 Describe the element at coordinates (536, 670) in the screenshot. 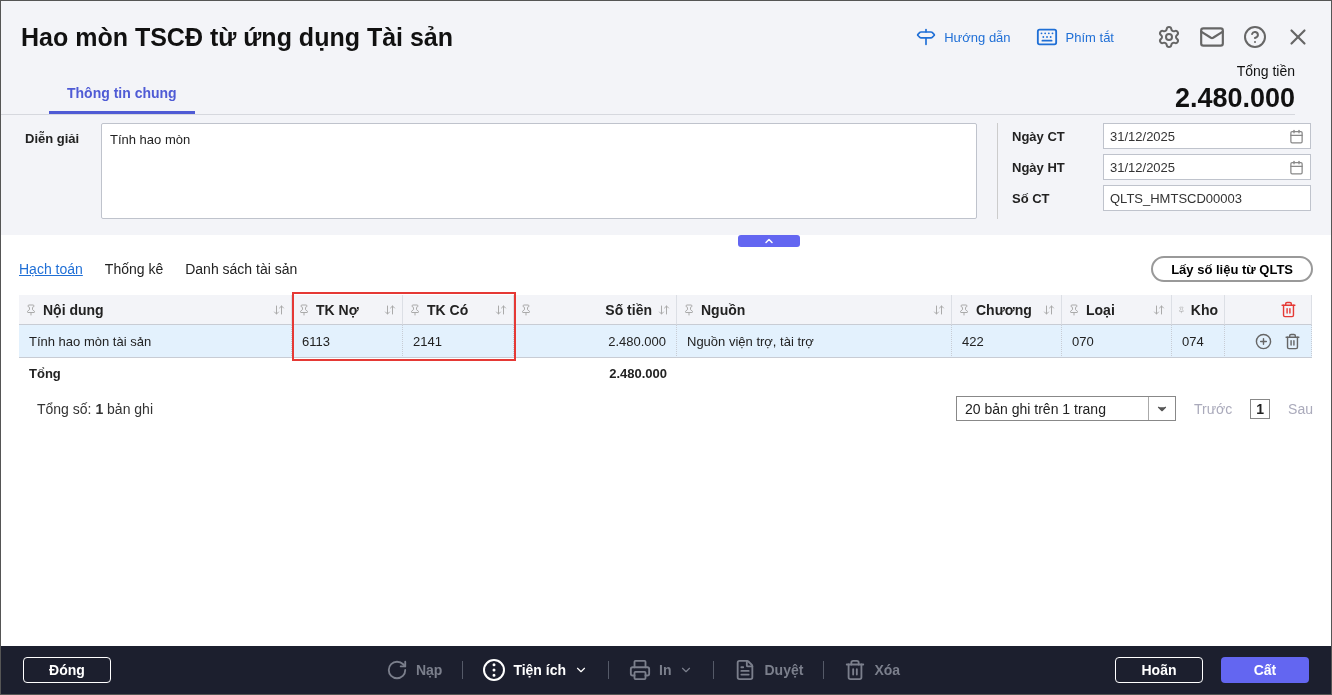

I see `utility-button: Tiện ích` at that location.